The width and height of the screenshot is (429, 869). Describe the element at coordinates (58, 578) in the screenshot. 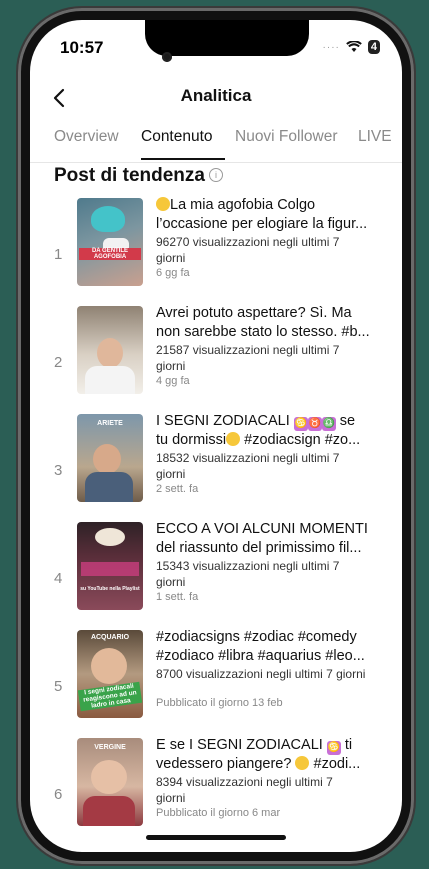

I see `rank-number: 4` at that location.